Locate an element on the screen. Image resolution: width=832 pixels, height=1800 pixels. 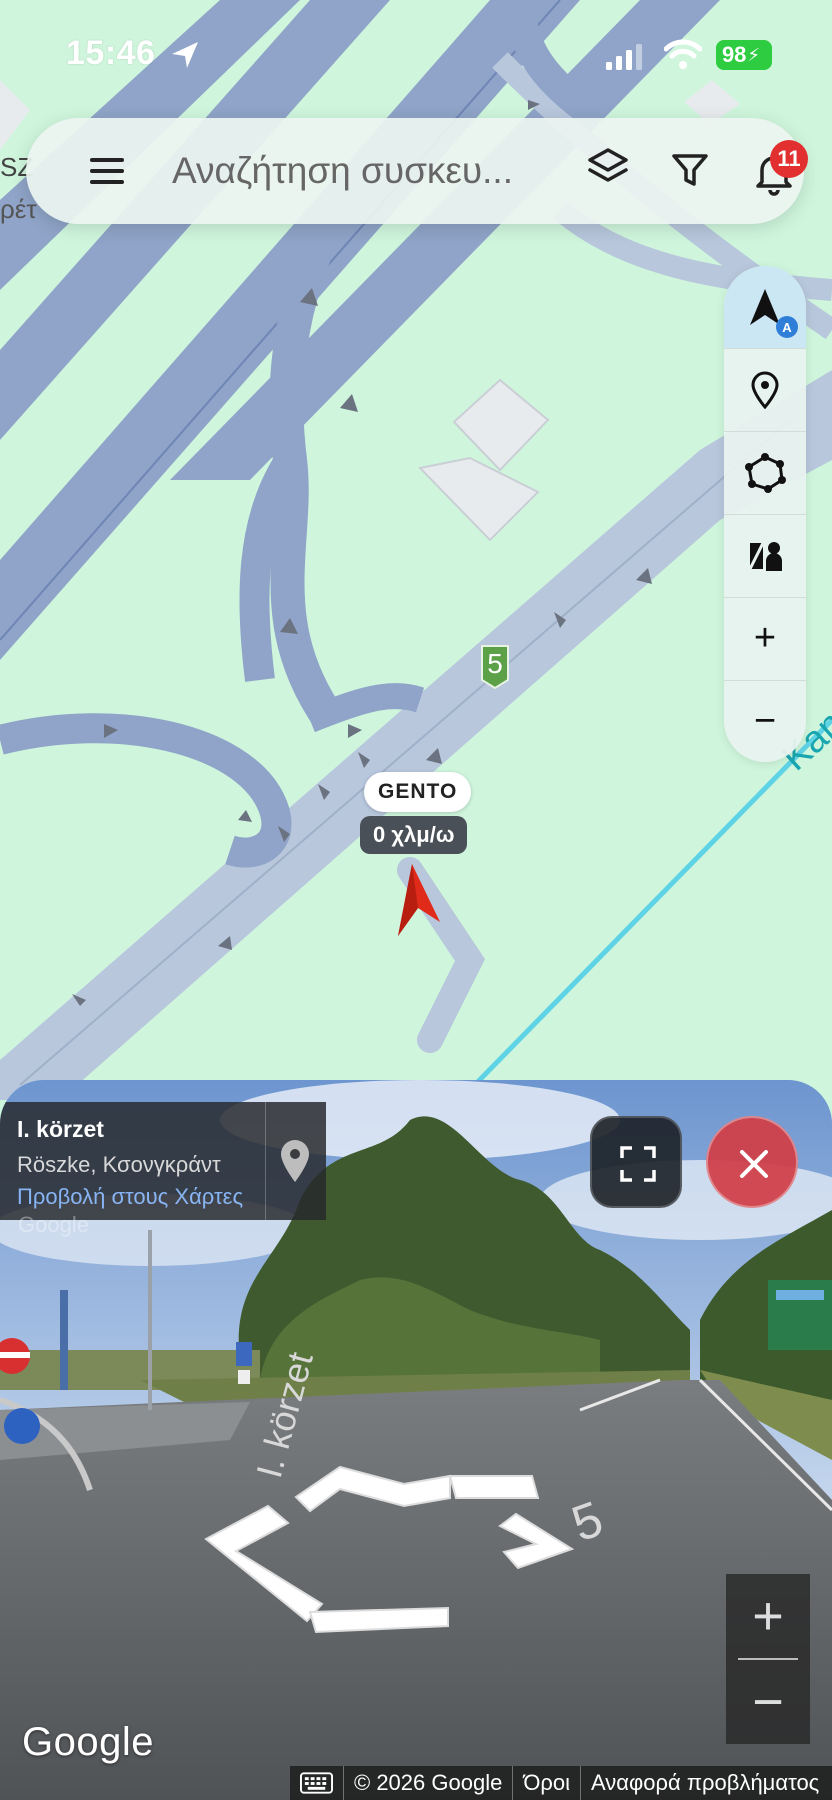
route-shield-label: 5 is located at coordinates (495, 663).